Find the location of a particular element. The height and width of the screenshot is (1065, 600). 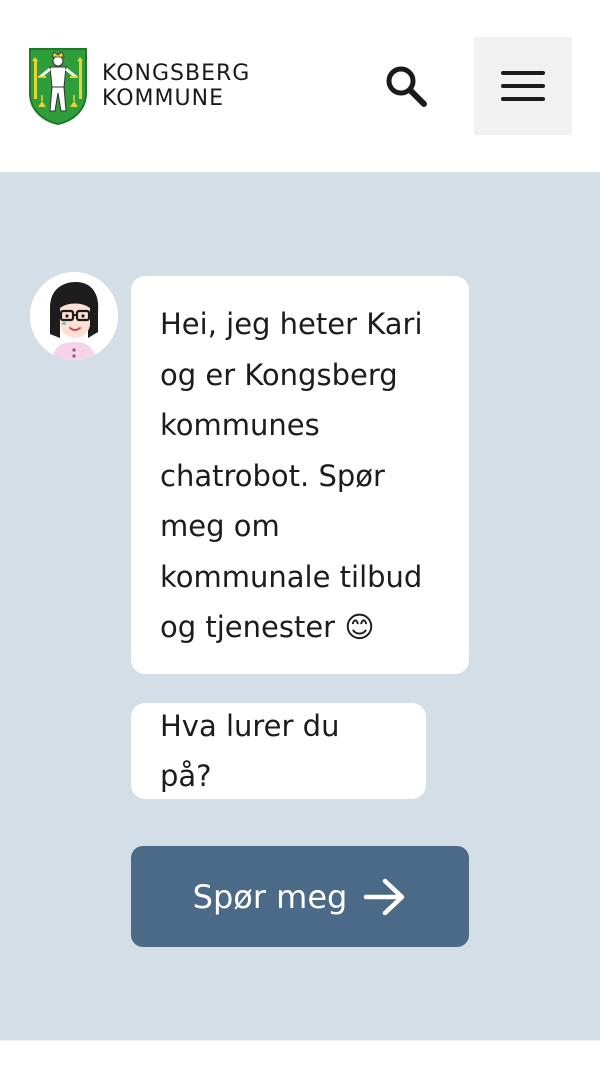

kongsberg-coat-of-arms-icon is located at coordinates (58, 86).